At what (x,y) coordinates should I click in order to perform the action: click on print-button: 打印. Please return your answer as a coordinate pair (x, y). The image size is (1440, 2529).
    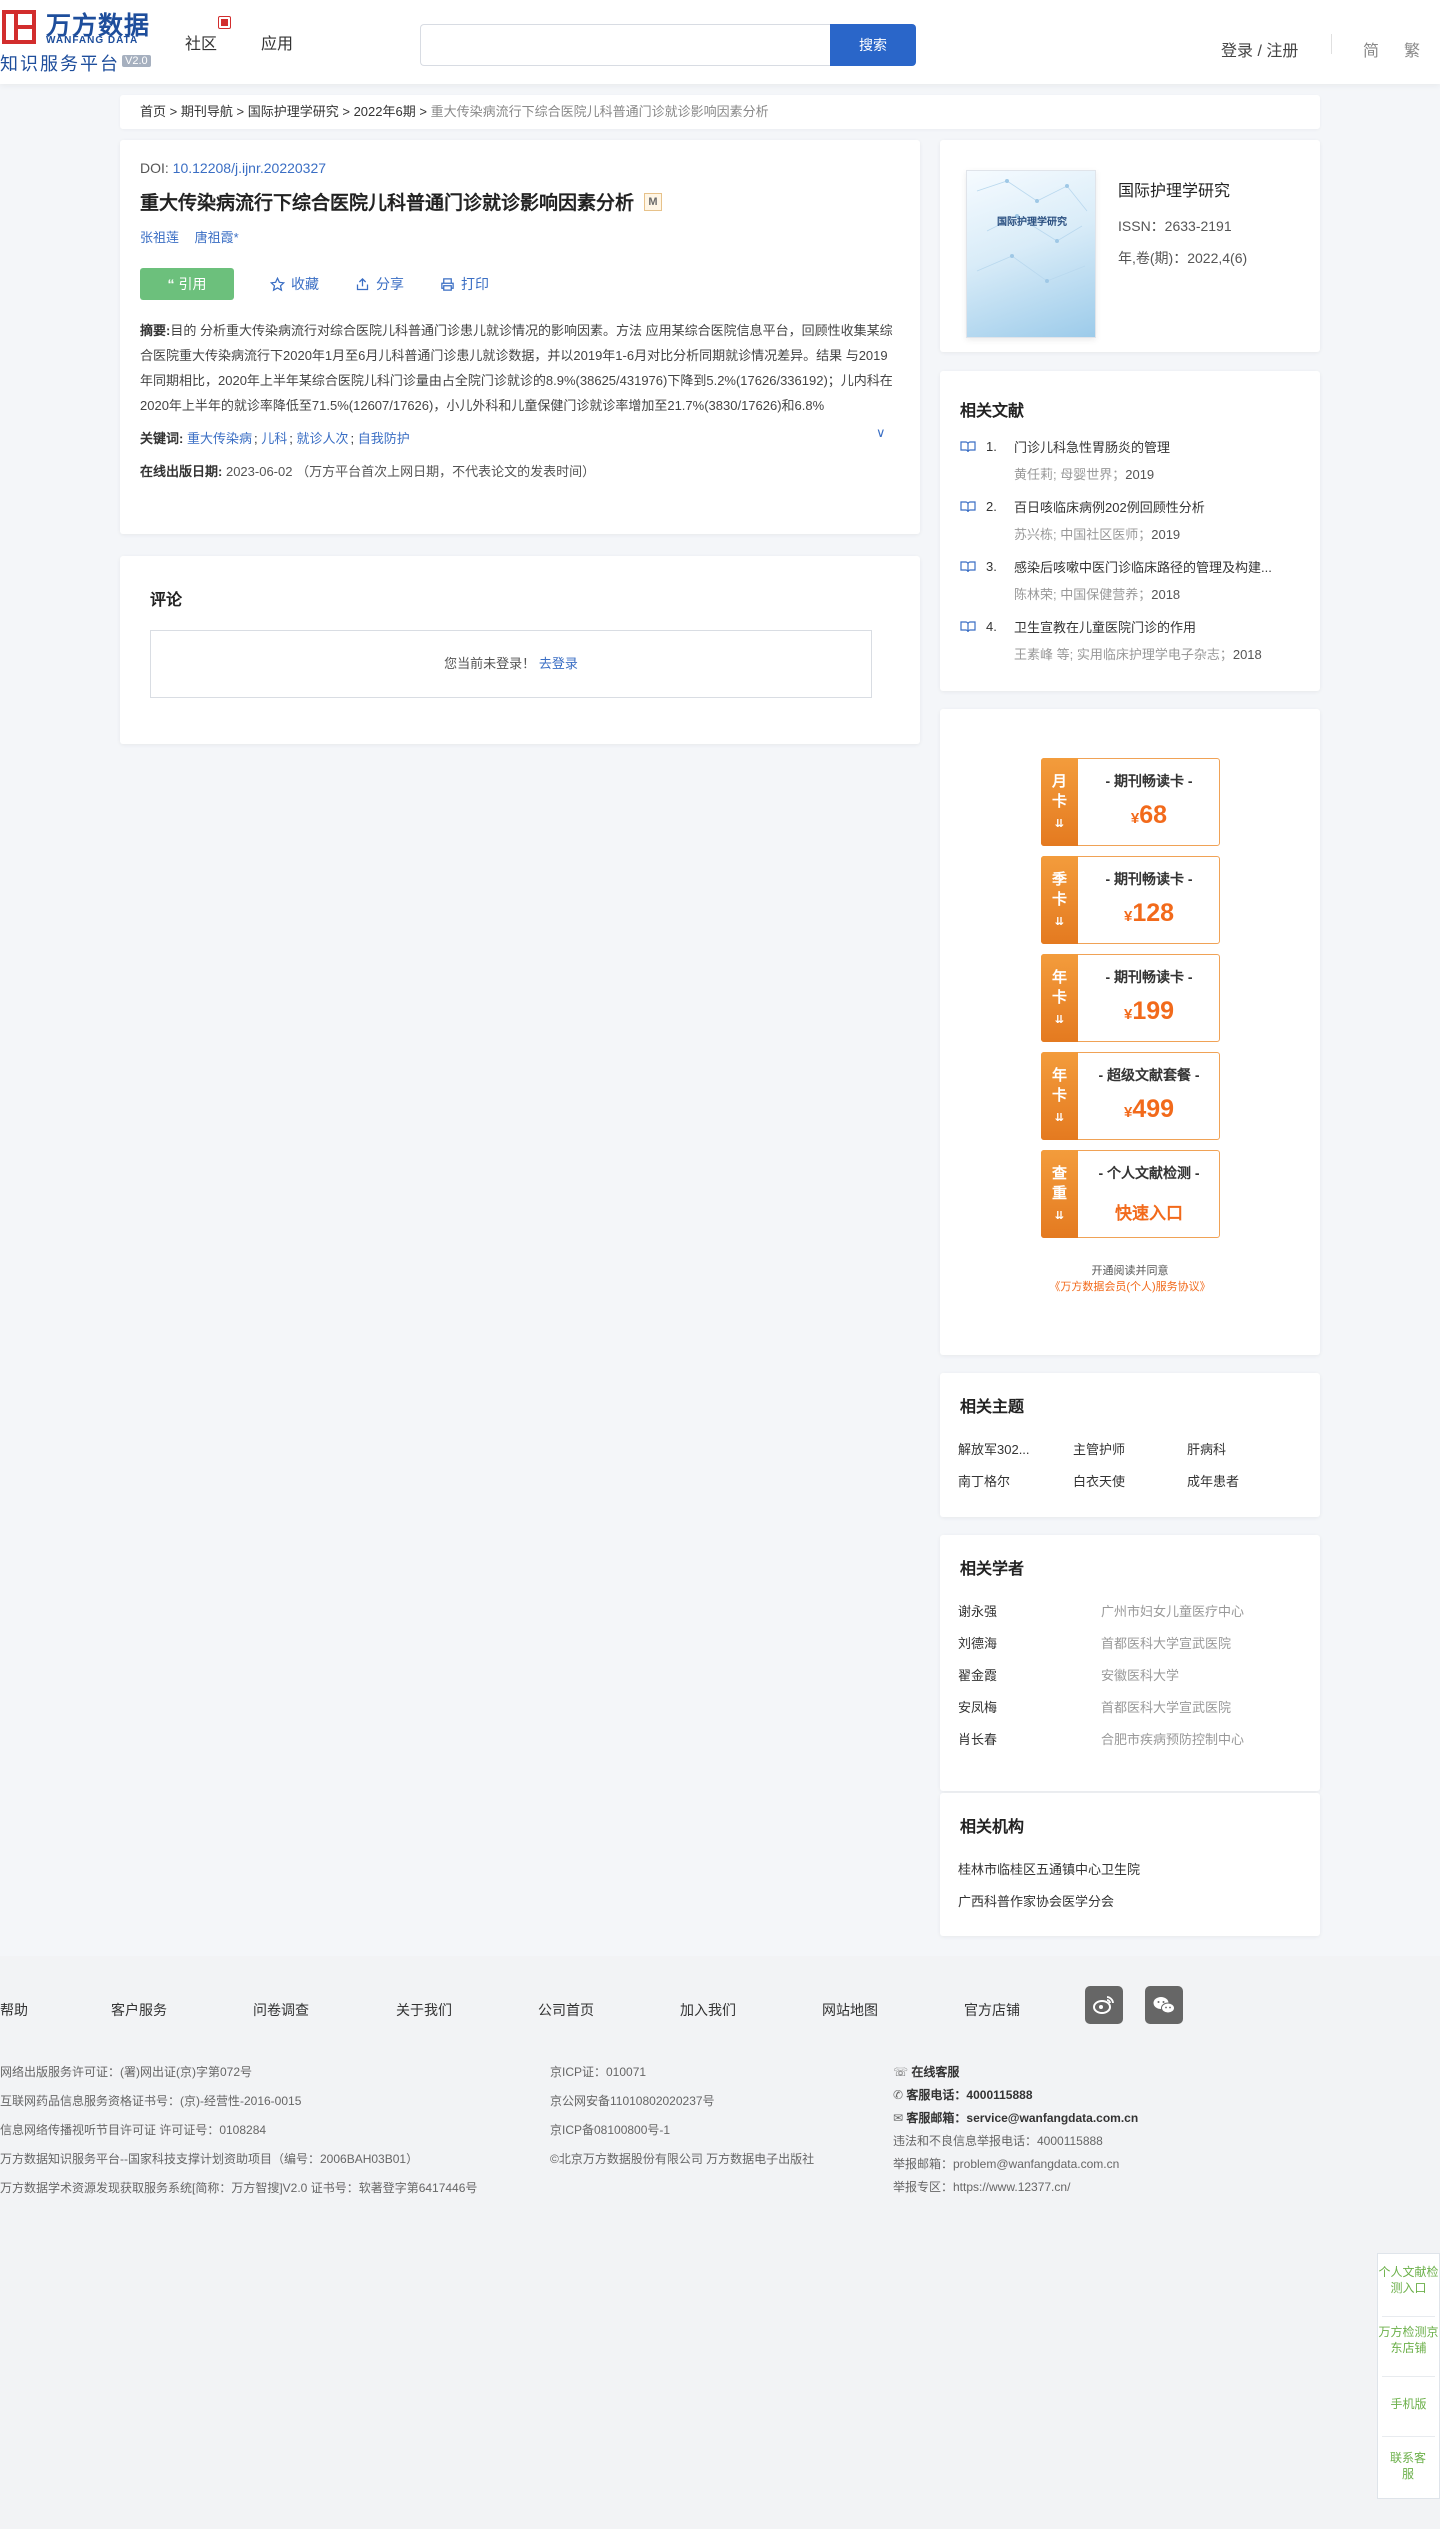
    Looking at the image, I should click on (464, 284).